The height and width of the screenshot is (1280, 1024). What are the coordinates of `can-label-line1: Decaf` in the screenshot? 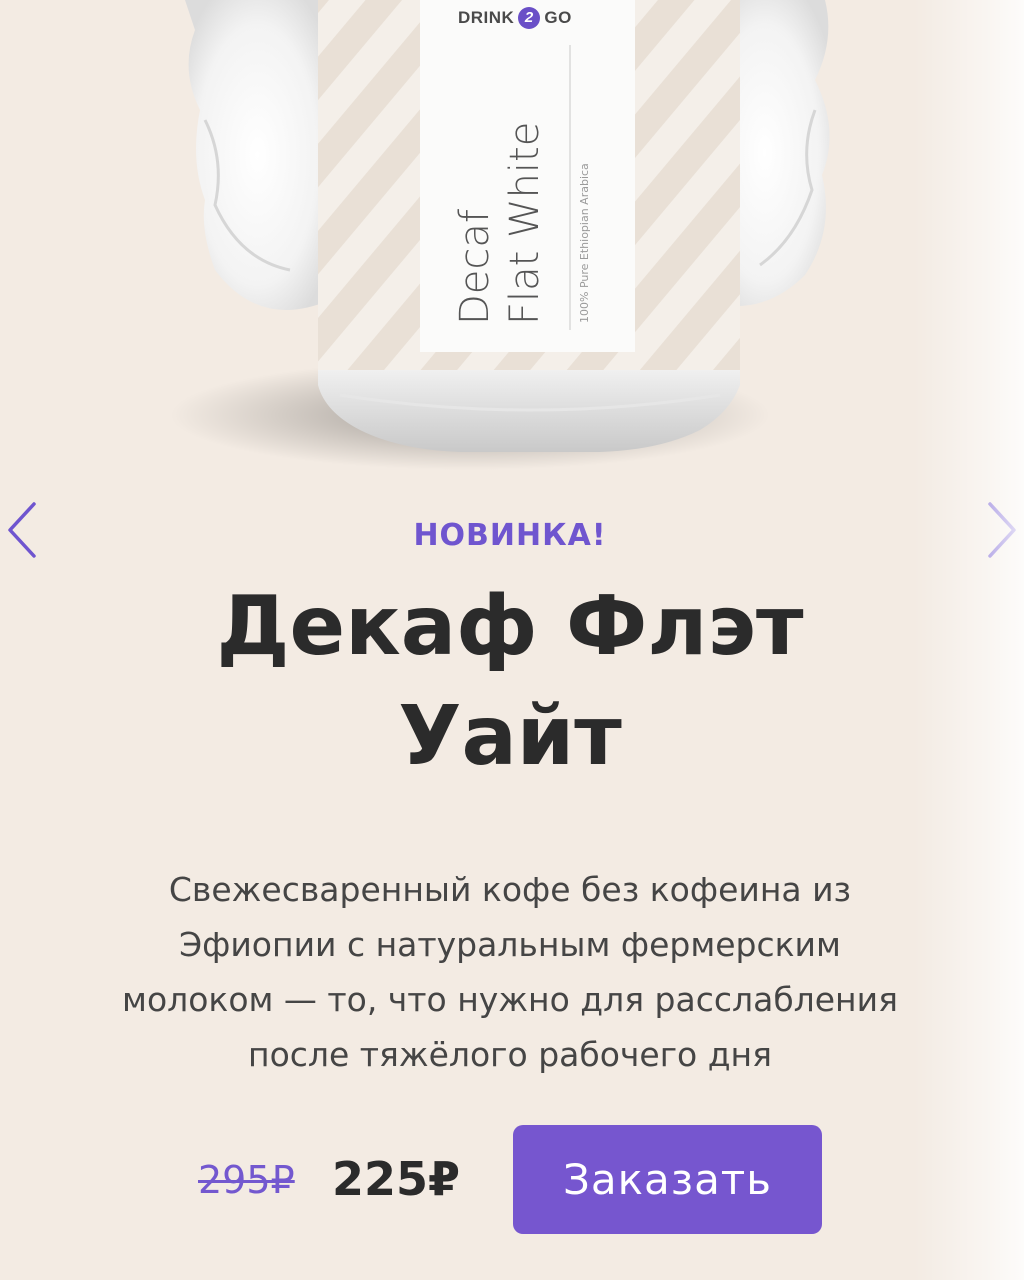 It's located at (475, 267).